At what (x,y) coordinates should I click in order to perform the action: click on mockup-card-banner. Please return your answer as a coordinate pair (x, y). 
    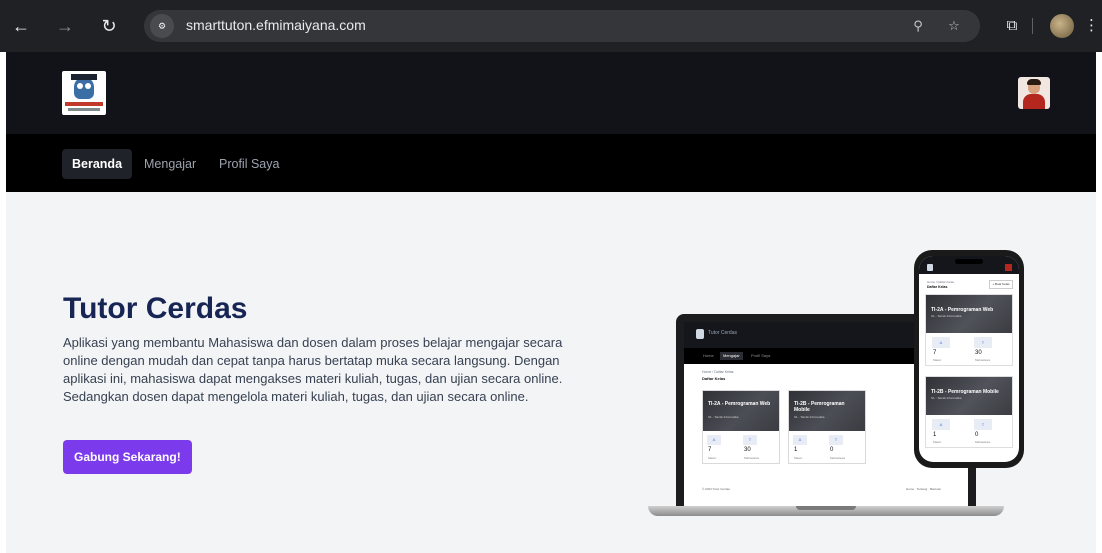
    Looking at the image, I should click on (741, 411).